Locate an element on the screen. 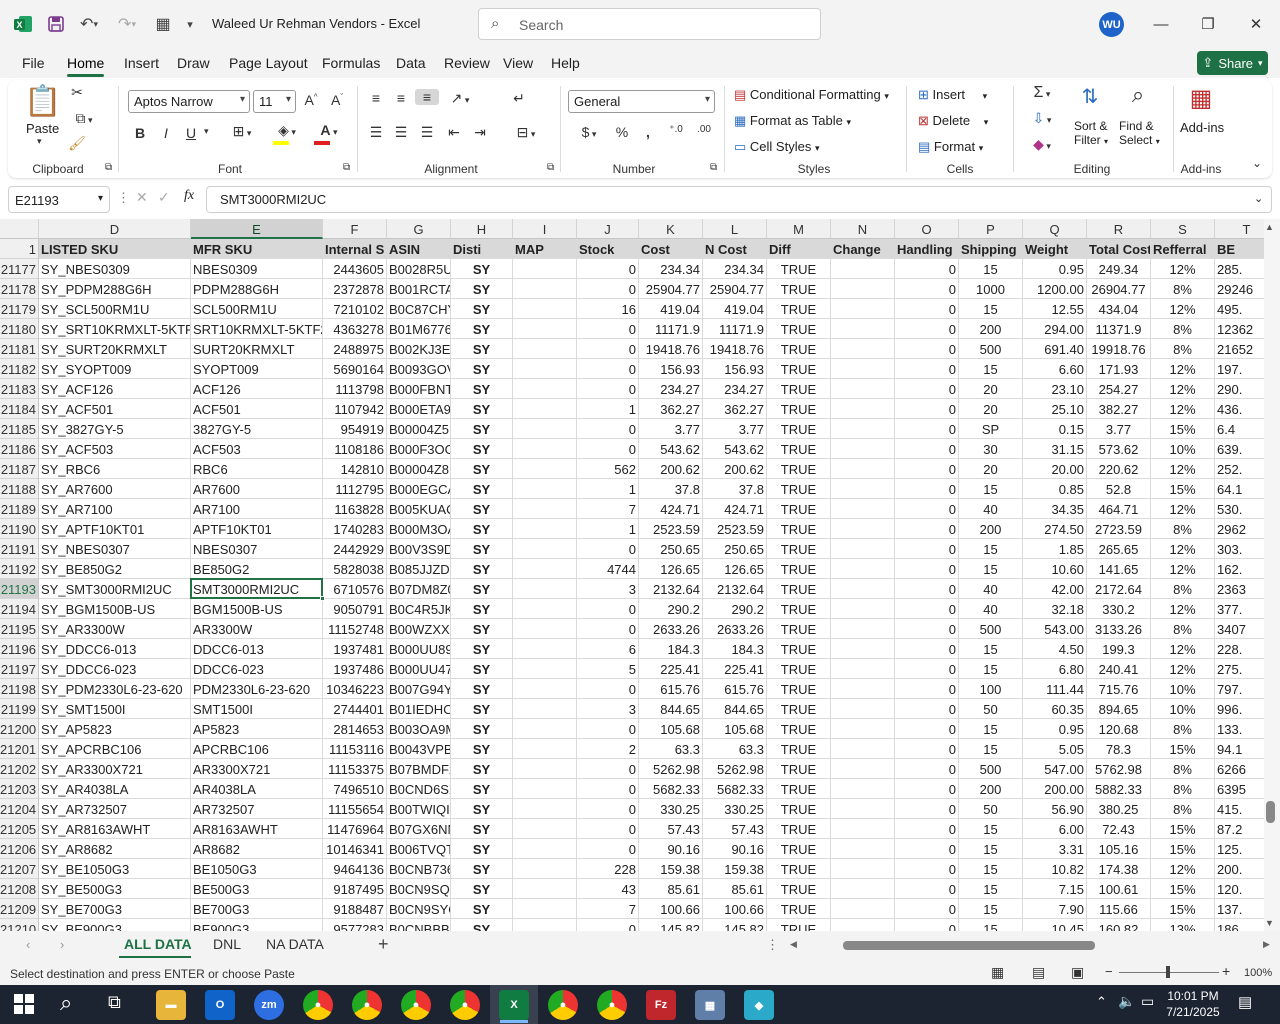 This screenshot has height=1024, width=1280. cell-d: SY_BE1050G3 is located at coordinates (115, 869).